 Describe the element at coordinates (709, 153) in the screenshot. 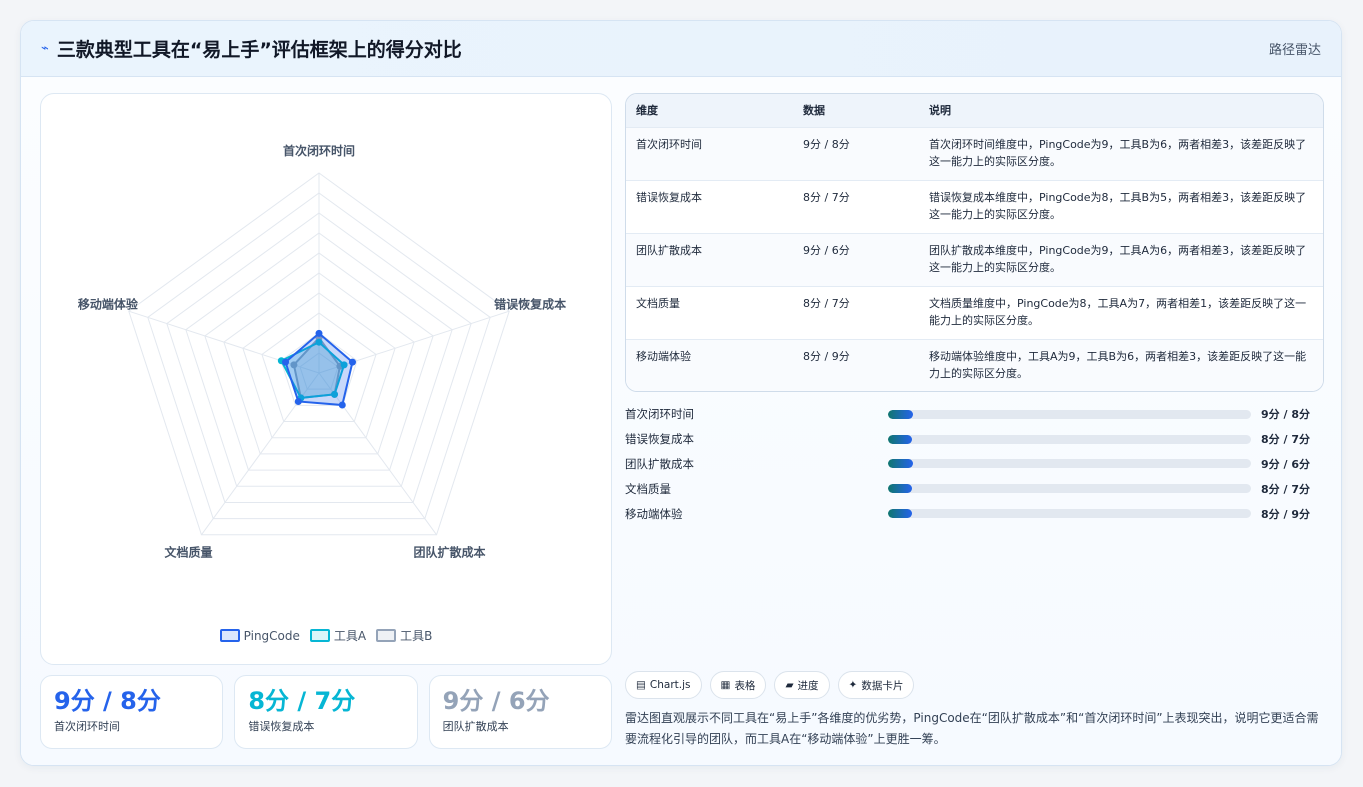

I see `cell-dimension: 首次闭环时间` at that location.